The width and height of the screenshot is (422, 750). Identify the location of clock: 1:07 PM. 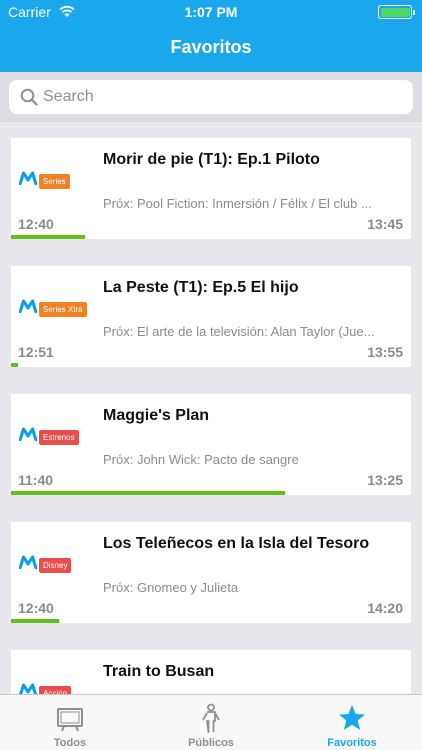
(211, 12).